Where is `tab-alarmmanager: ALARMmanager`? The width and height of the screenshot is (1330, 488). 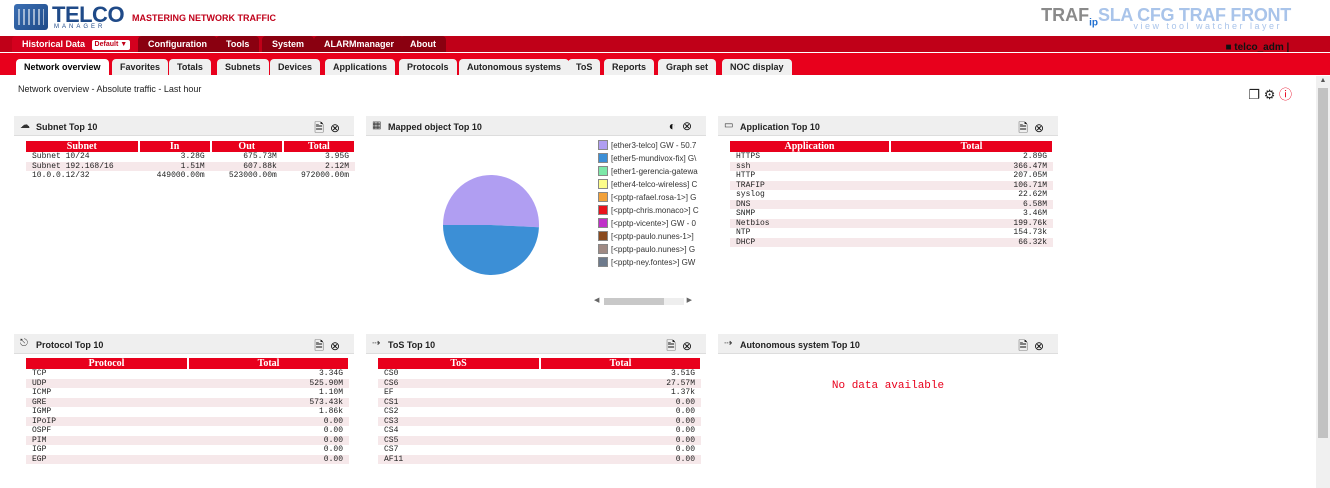
tab-alarmmanager: ALARMmanager is located at coordinates (359, 44).